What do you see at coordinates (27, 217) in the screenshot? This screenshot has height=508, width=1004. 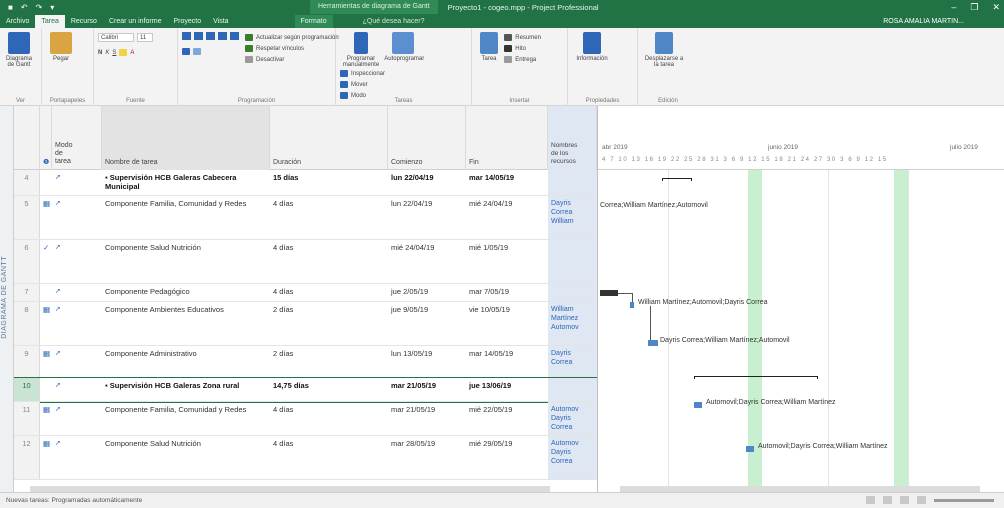 I see `row-number: 5` at bounding box center [27, 217].